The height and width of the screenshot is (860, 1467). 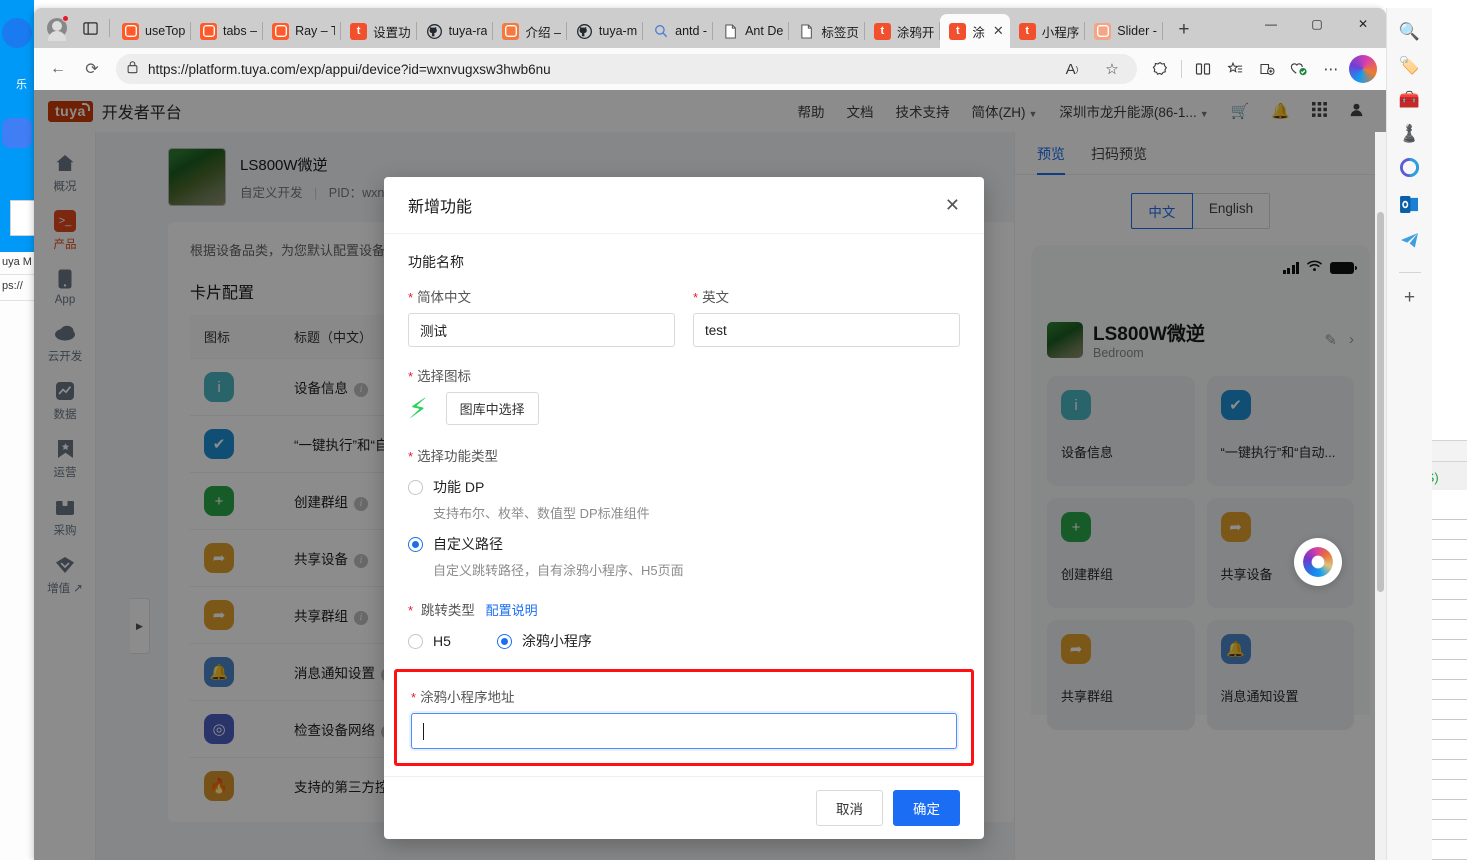 I want to click on tuya2-favicon-icon, so click(x=511, y=31).